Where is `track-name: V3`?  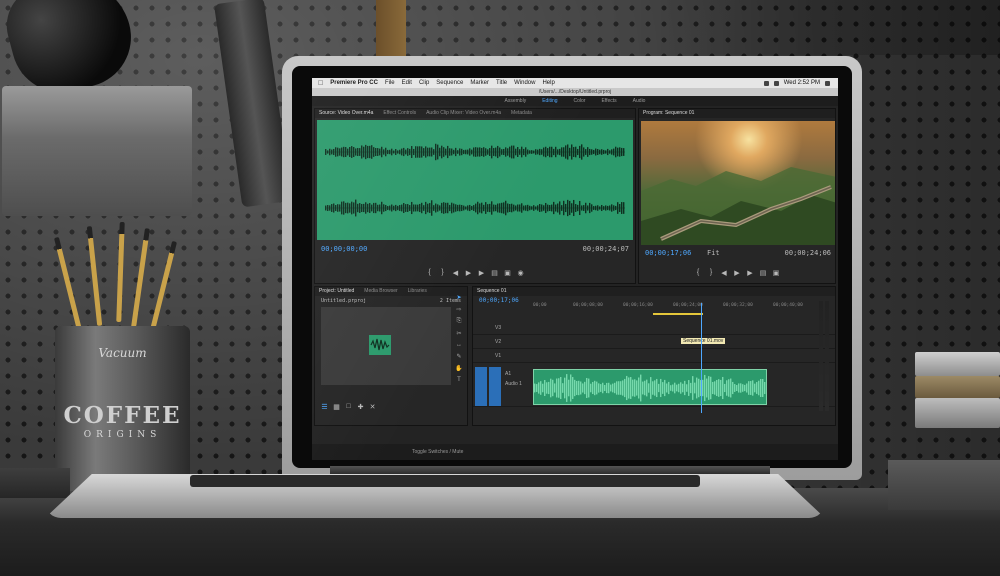
track-name: V3 is located at coordinates (498, 328).